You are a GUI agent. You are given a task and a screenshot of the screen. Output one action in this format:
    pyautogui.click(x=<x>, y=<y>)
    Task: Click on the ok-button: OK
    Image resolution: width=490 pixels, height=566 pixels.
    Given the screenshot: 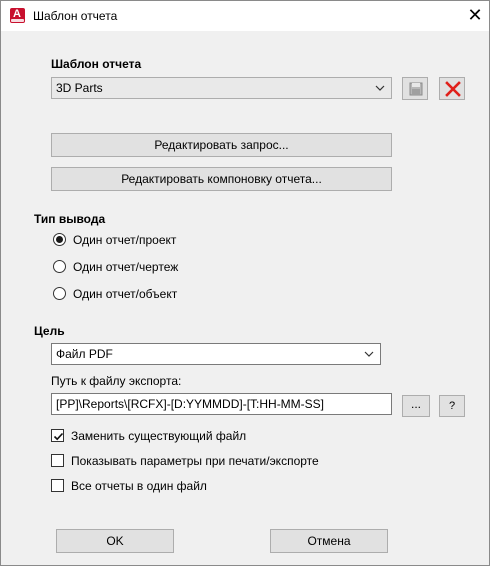 What is the action you would take?
    pyautogui.click(x=115, y=541)
    